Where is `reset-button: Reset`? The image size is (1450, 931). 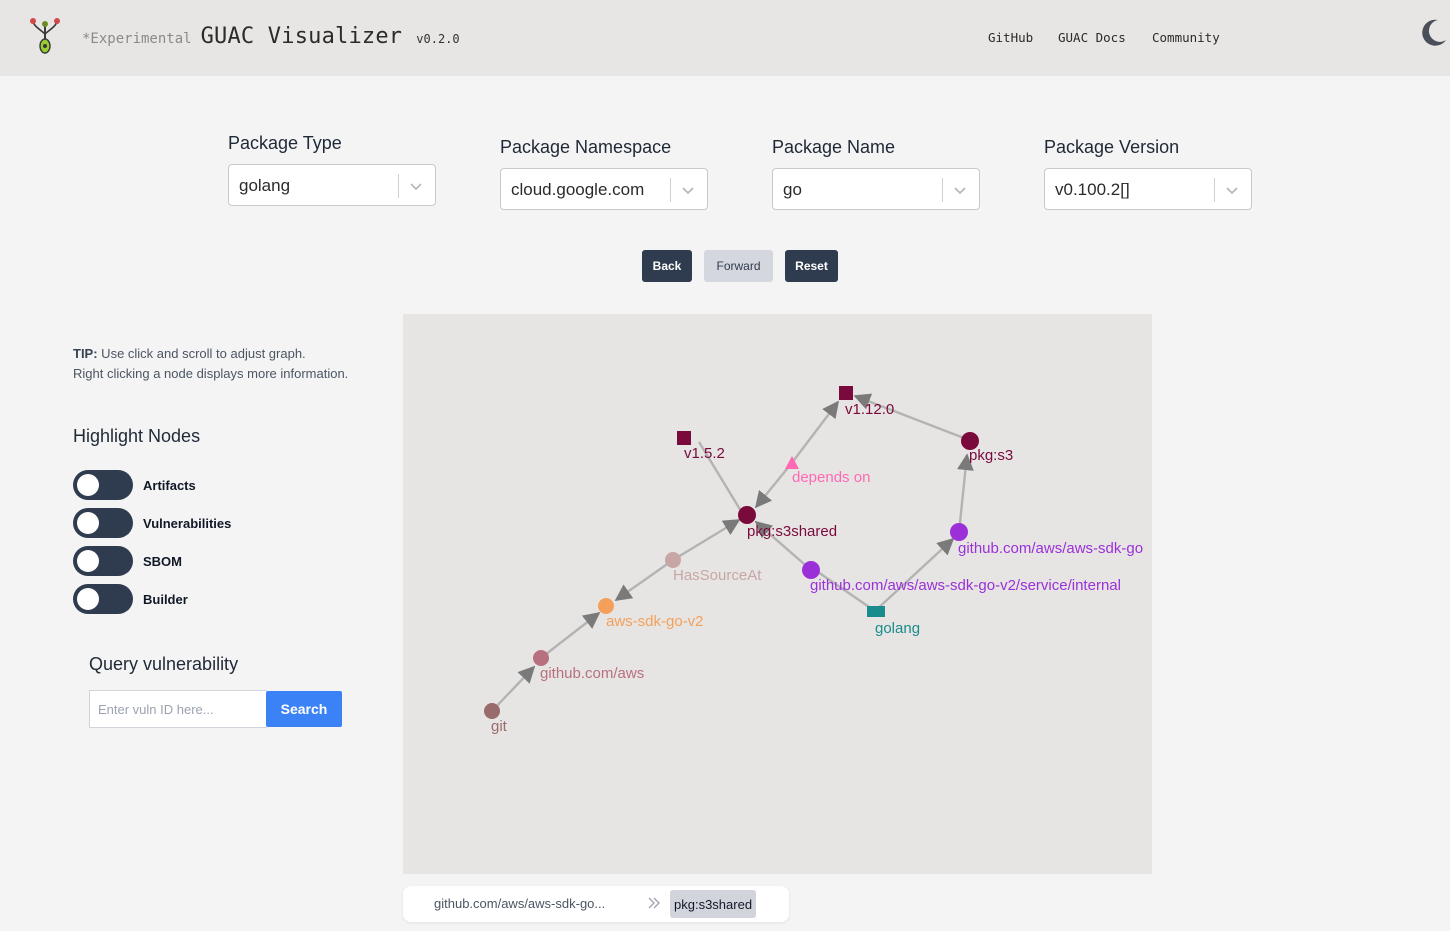 reset-button: Reset is located at coordinates (811, 266).